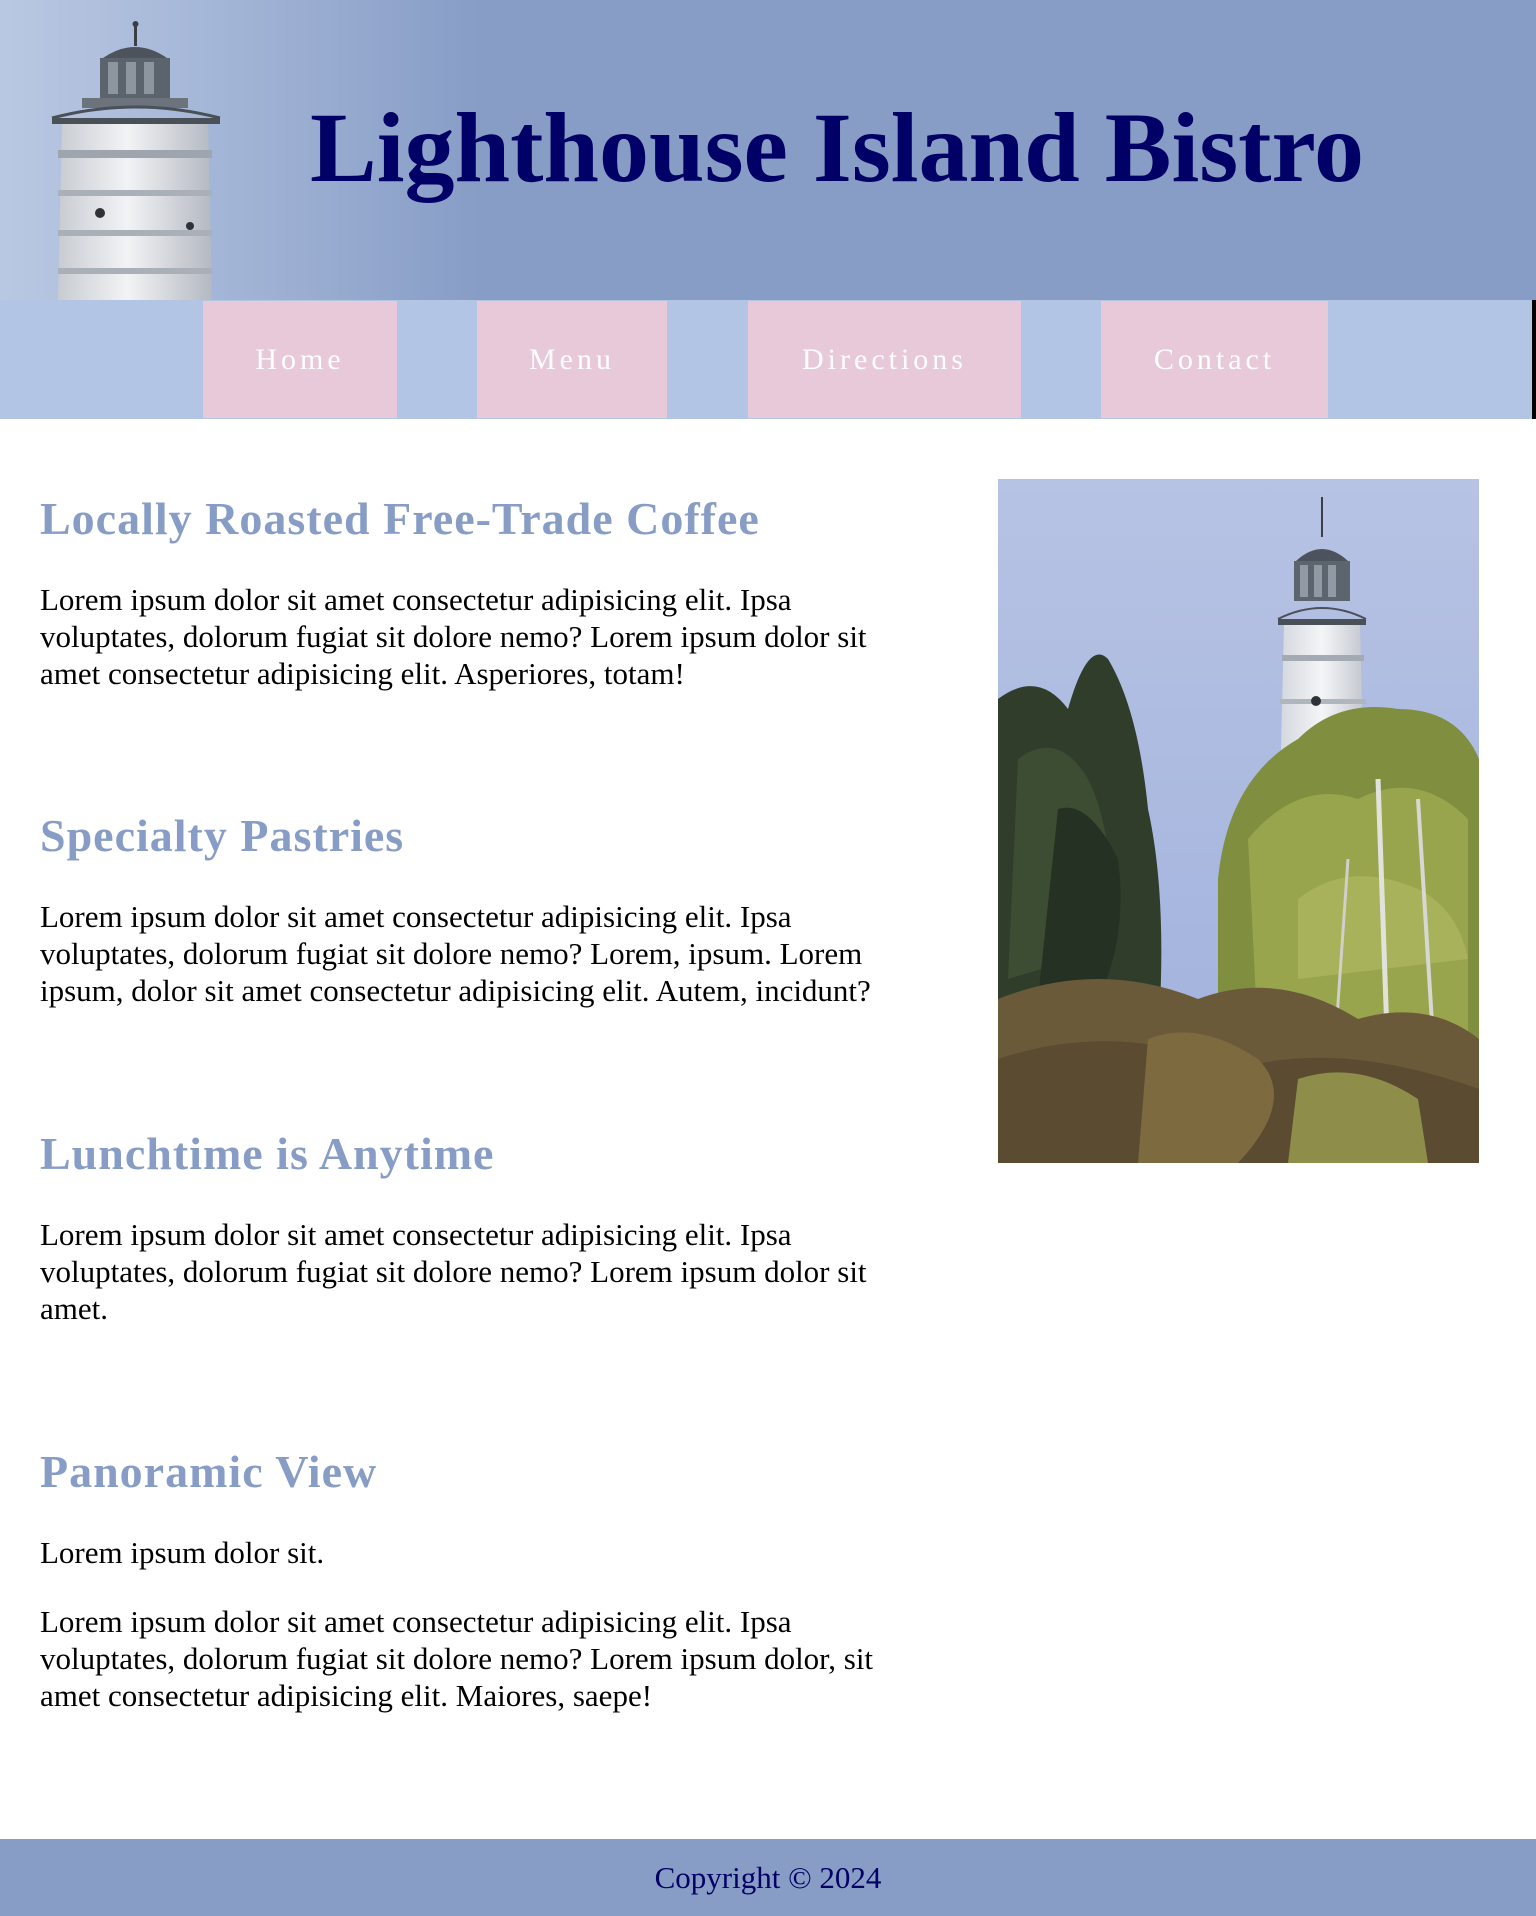 This screenshot has width=1536, height=1916. I want to click on nav-home-link: Home, so click(300, 359).